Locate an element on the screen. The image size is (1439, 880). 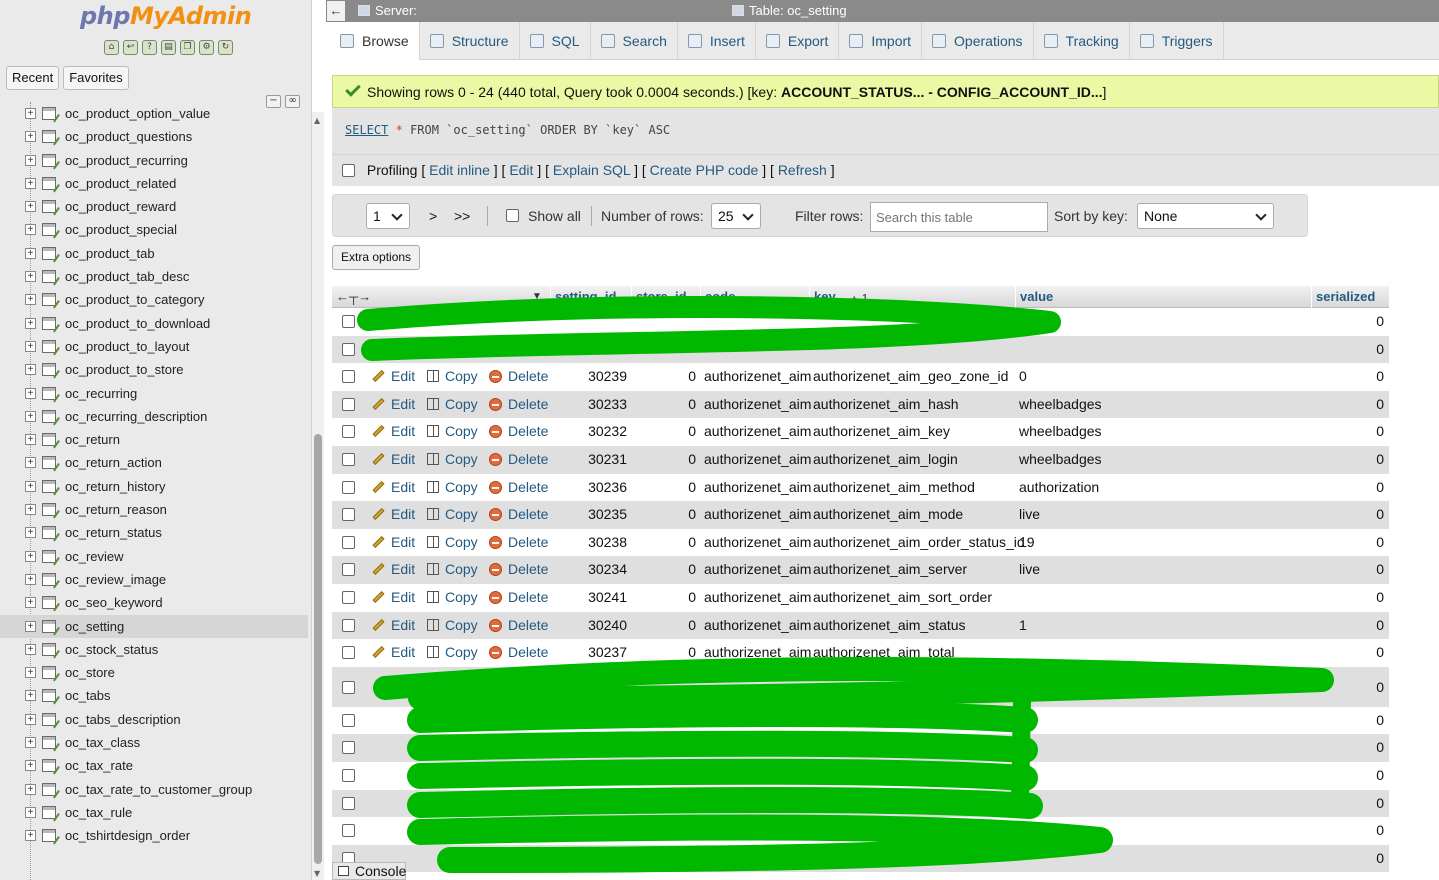
tree-table-oc-tax-class: + oc_tax_class is located at coordinates (154, 742).